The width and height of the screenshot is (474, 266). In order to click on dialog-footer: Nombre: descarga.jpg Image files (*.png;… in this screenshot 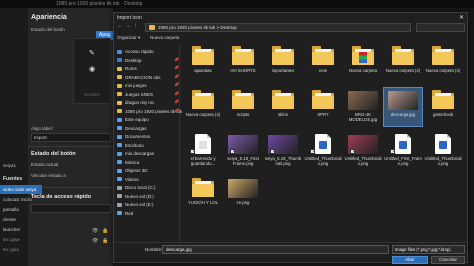, I will do `click(290, 253)`.